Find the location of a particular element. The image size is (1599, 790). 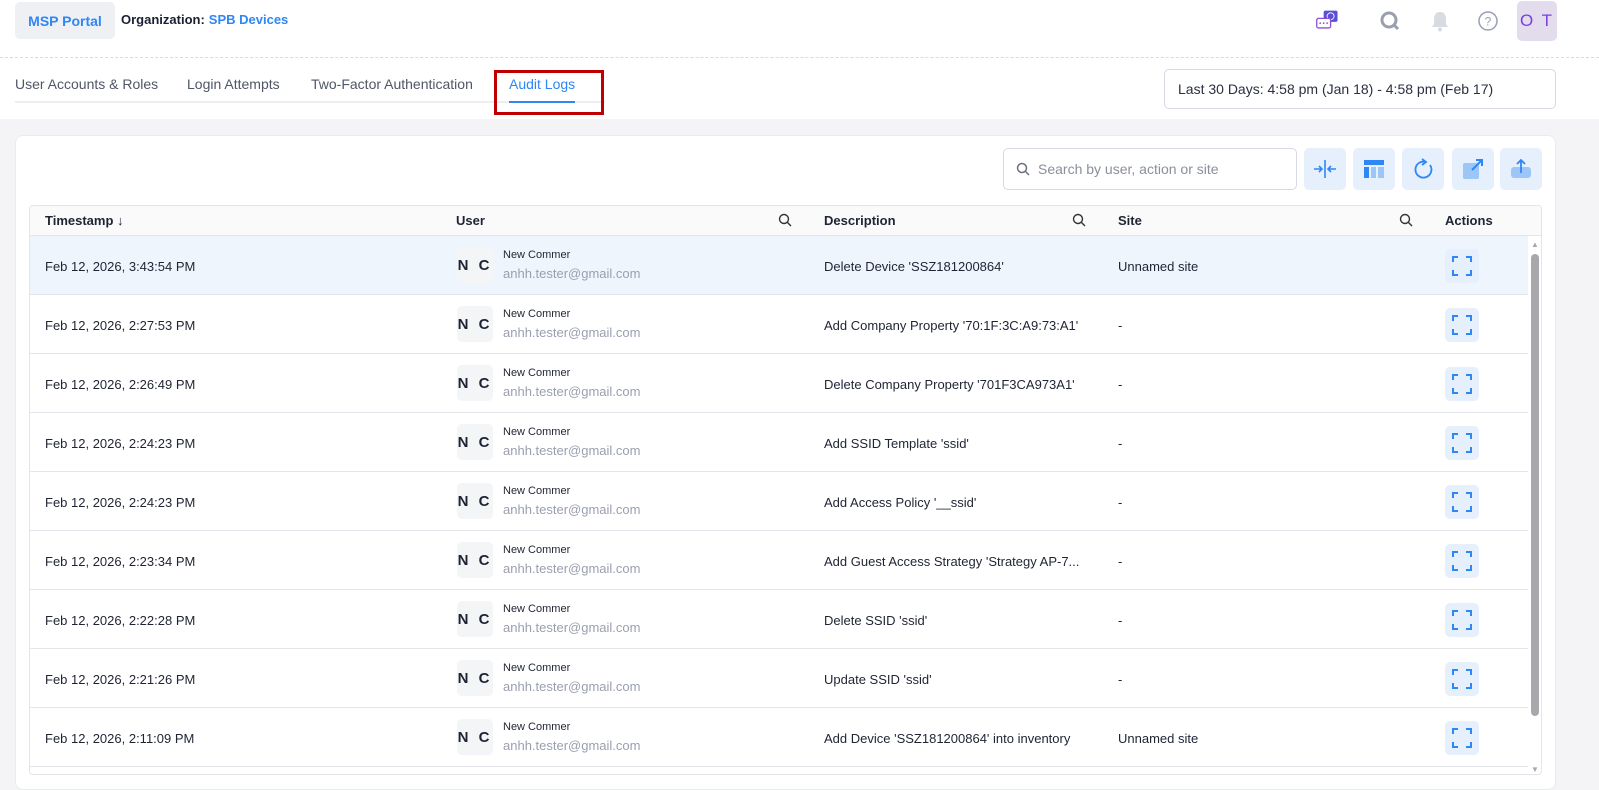

scroll-up-icon: ▲ is located at coordinates (1535, 244).